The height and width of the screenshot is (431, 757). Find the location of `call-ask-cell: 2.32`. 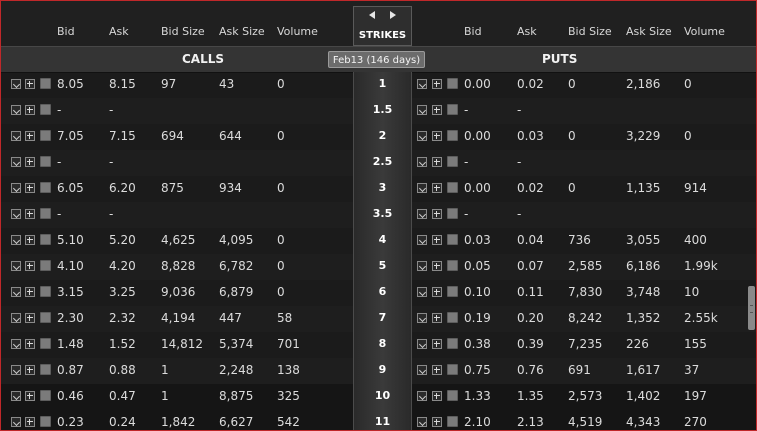

call-ask-cell: 2.32 is located at coordinates (122, 318).